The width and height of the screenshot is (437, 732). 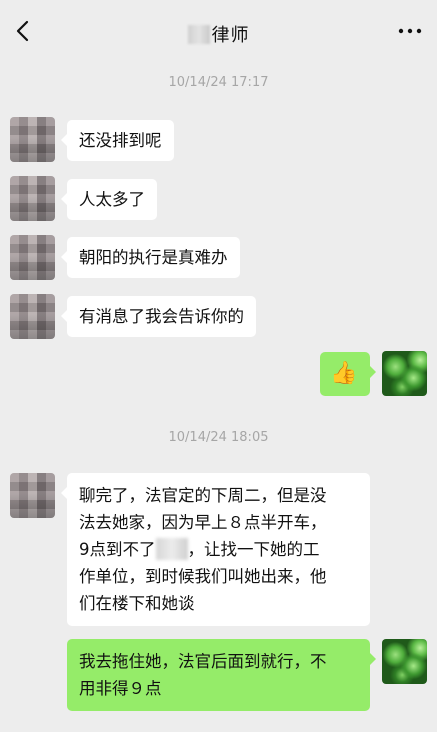 I want to click on message-bubble: 有消息了我会告诉你的, so click(x=158, y=316).